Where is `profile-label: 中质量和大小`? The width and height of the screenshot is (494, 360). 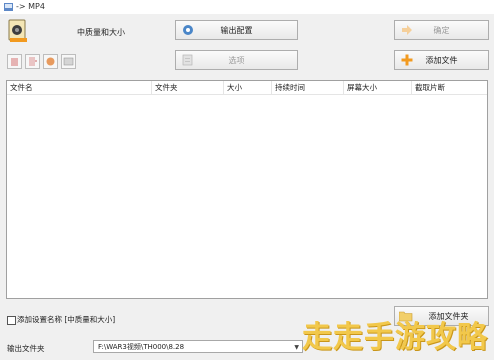 profile-label: 中质量和大小 is located at coordinates (101, 32).